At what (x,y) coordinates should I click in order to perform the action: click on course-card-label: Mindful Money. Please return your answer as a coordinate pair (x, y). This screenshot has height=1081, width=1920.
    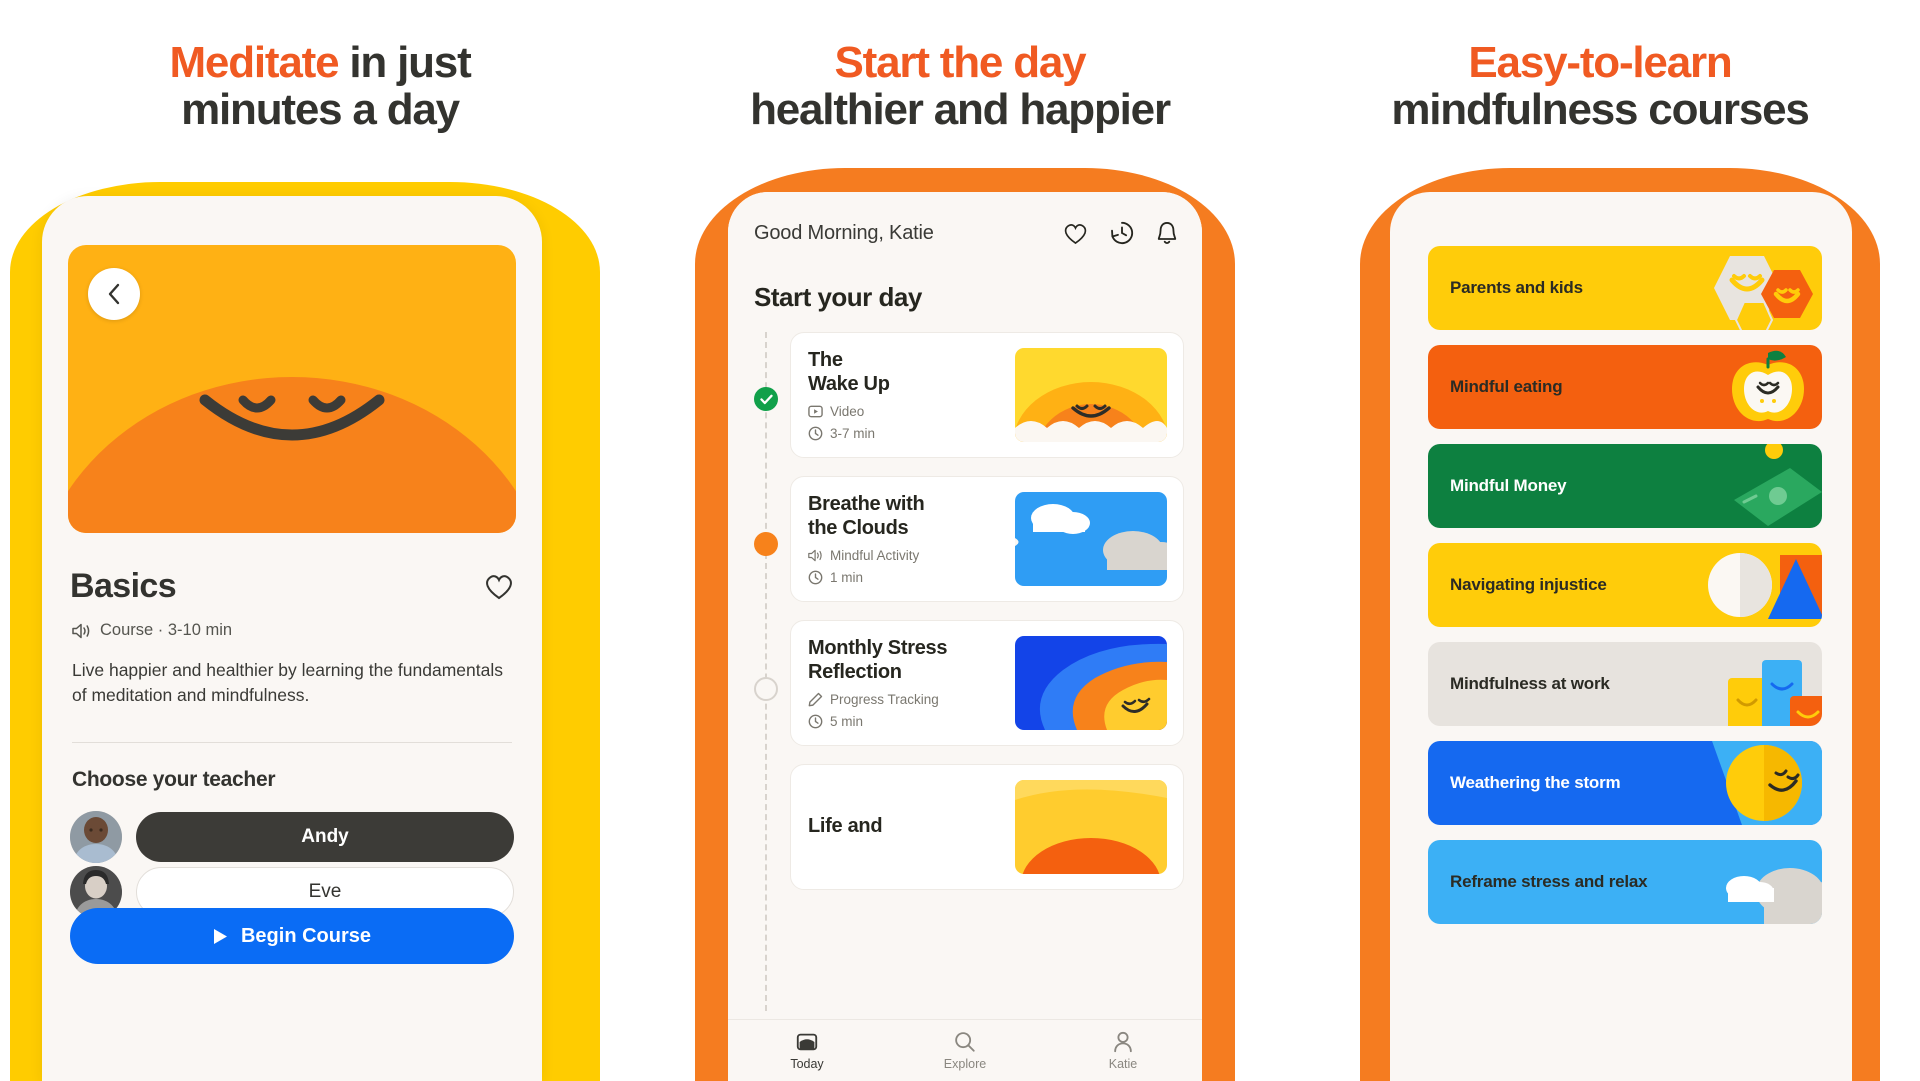
    Looking at the image, I should click on (1508, 485).